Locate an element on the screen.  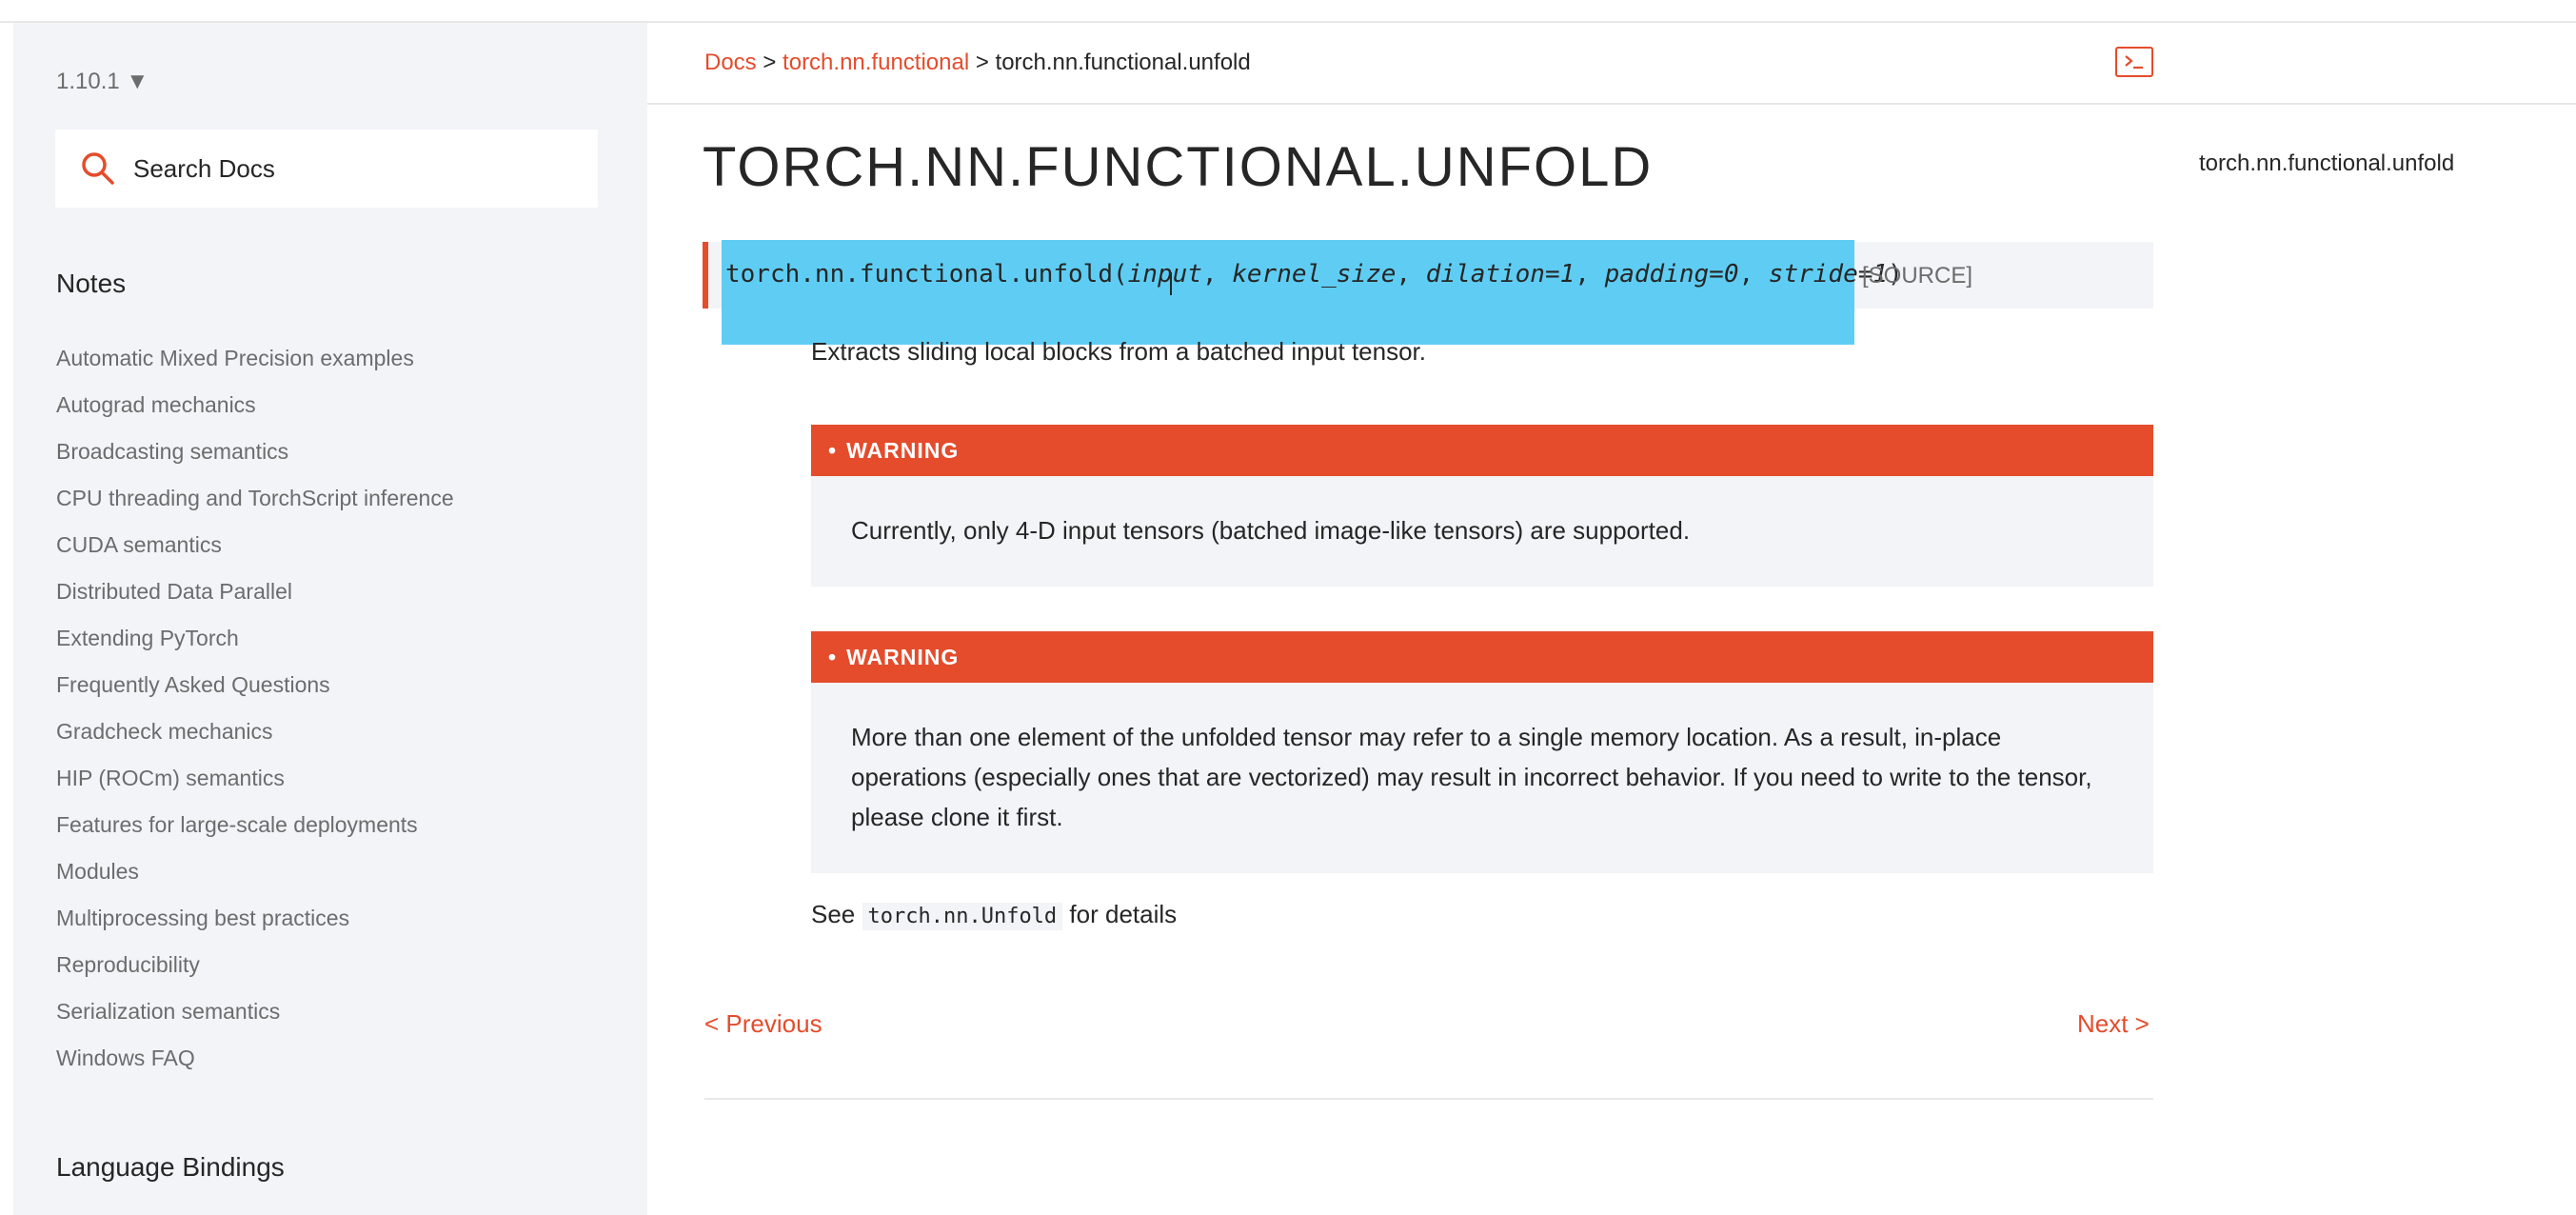
breadcrumb-current: torch.nn.functional.unfold is located at coordinates (1123, 62).